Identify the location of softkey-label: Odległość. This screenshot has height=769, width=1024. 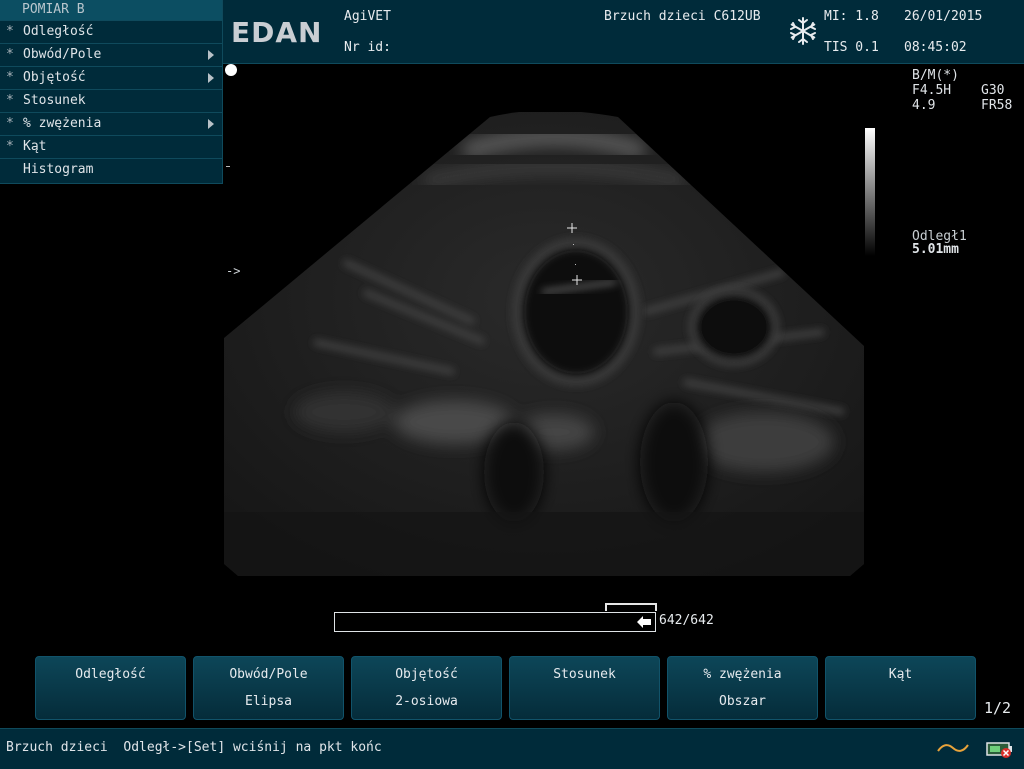
(110, 674).